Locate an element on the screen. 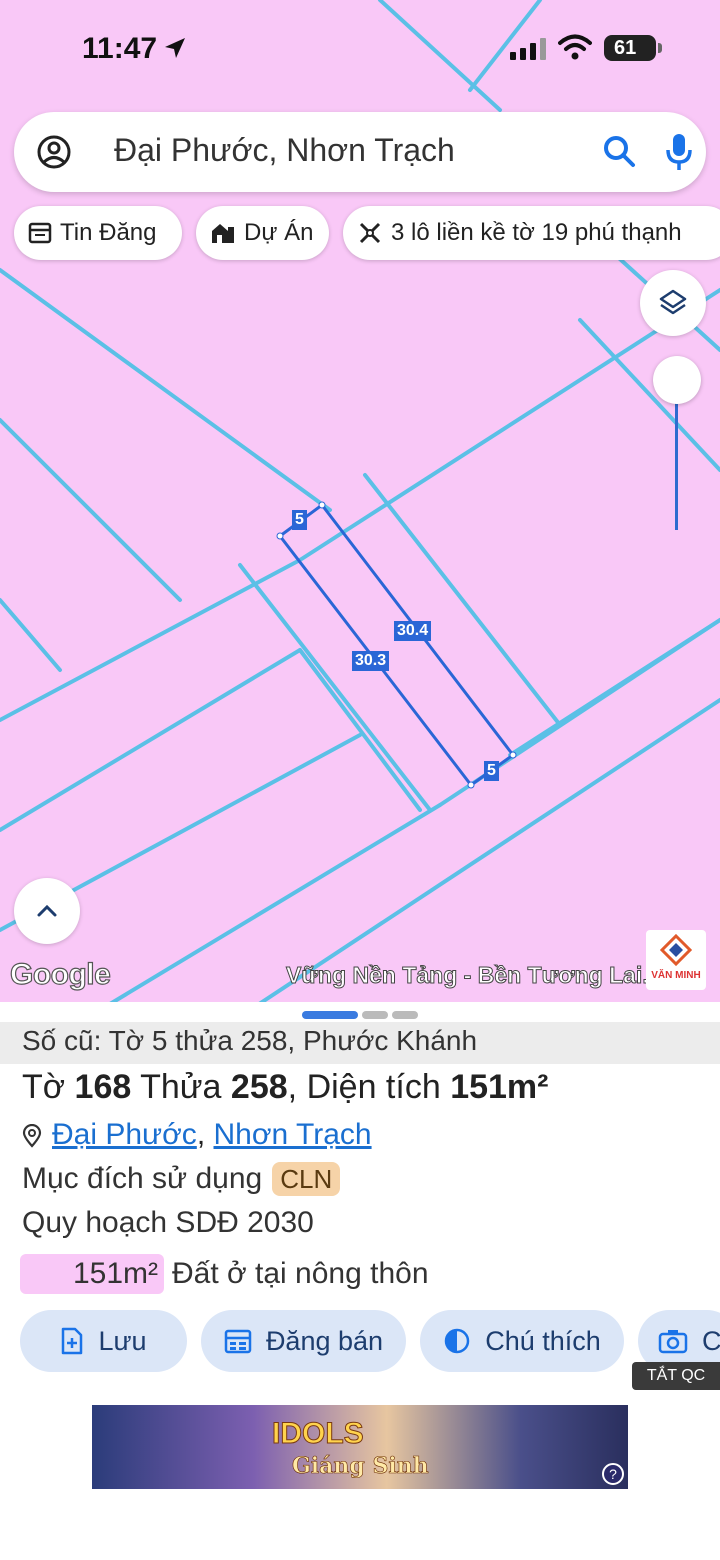 Image resolution: width=720 pixels, height=1560 pixels. chip-label: Tin Đăng is located at coordinates (108, 232).